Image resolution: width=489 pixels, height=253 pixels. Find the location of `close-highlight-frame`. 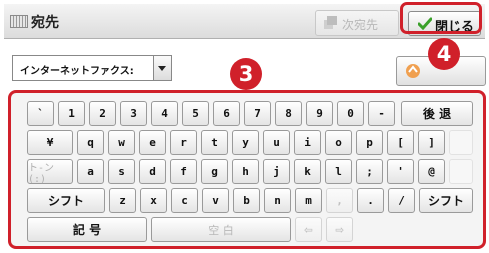

close-highlight-frame is located at coordinates (441, 18).